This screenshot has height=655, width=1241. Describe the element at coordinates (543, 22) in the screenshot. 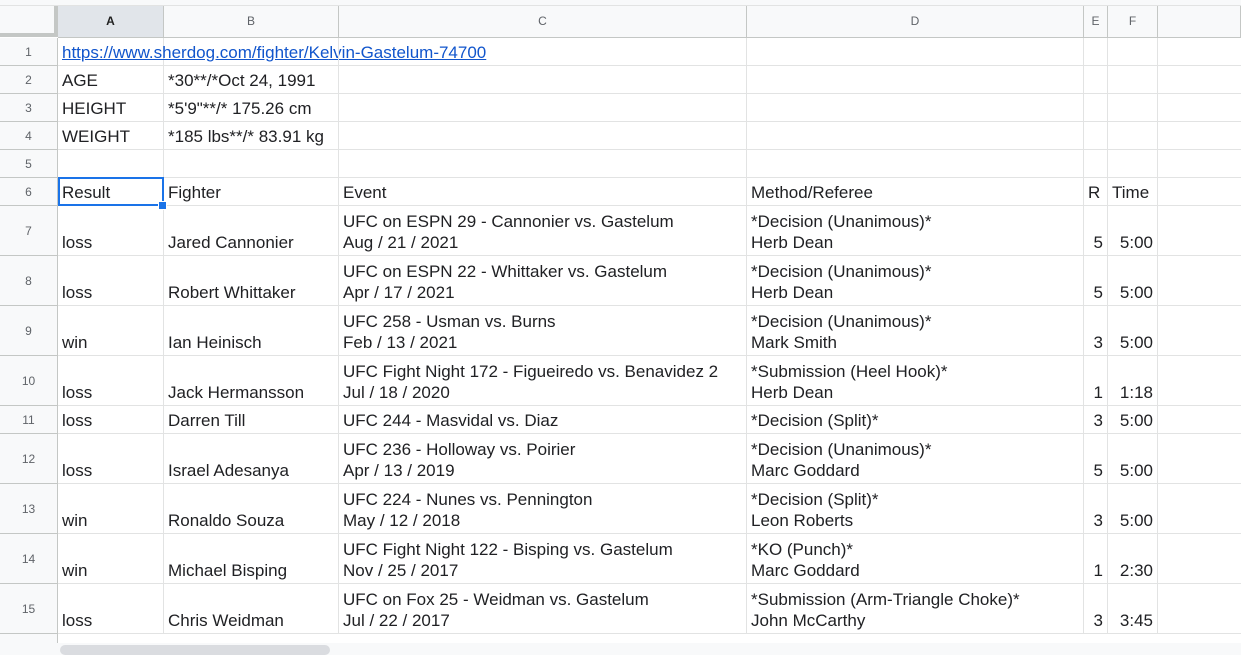

I see `column-header-c: C` at that location.